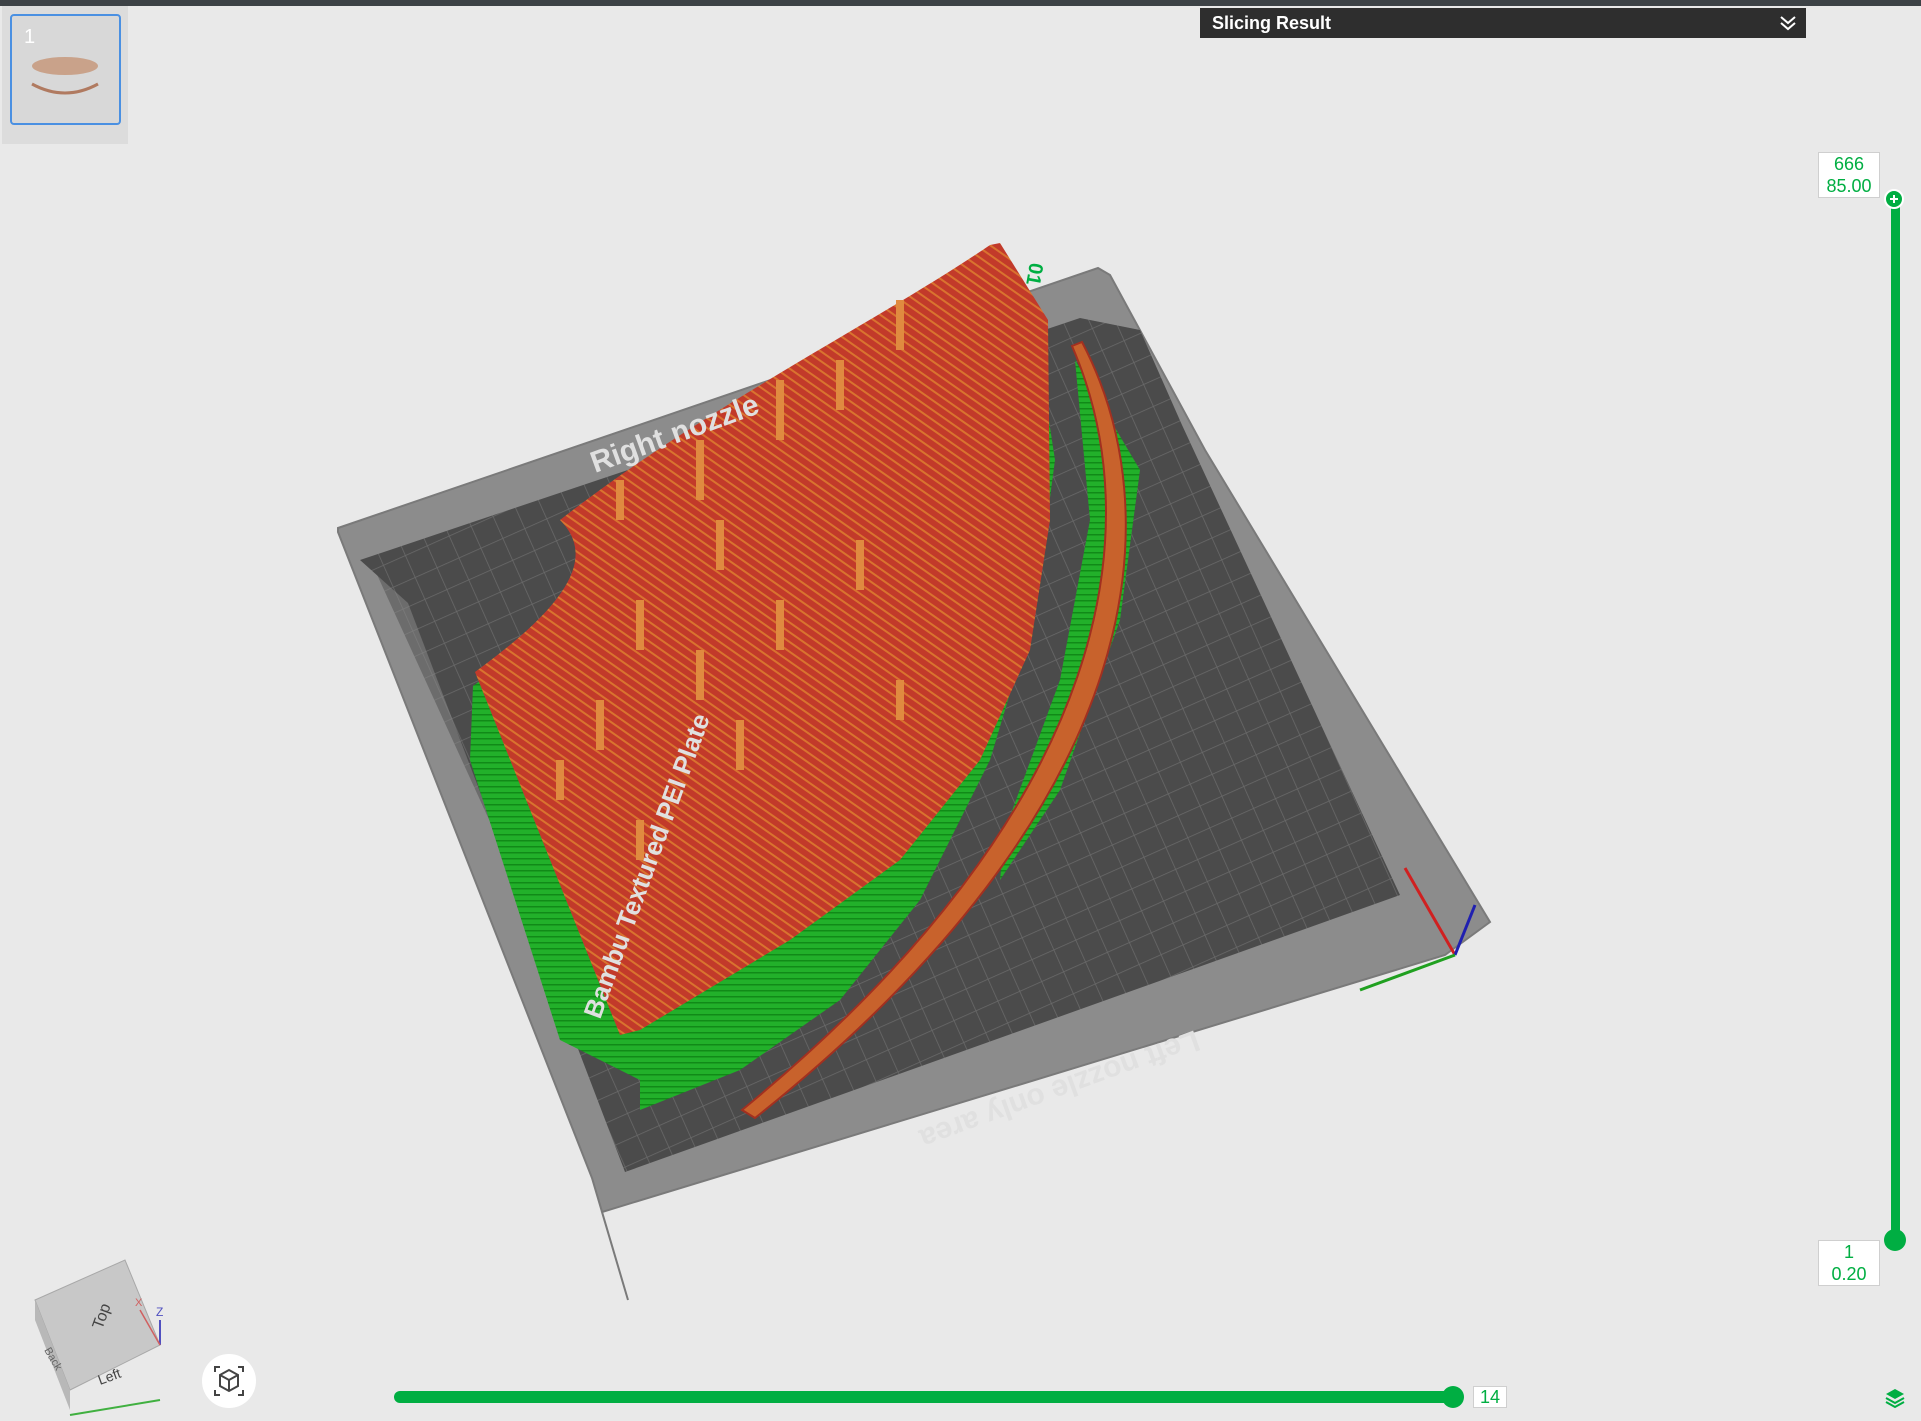  Describe the element at coordinates (1849, 1274) in the screenshot. I see `bottom-layer-height: 0.20` at that location.